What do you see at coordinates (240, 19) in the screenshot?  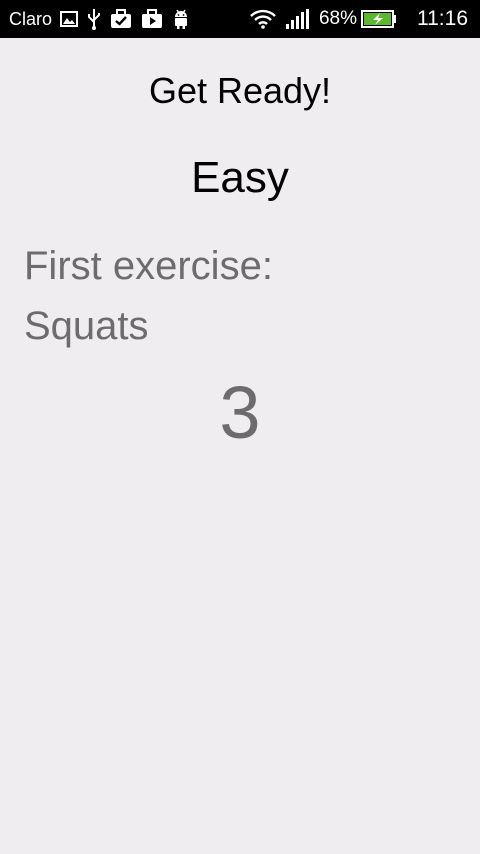 I see `status-bar: Claro 68% 11:16` at bounding box center [240, 19].